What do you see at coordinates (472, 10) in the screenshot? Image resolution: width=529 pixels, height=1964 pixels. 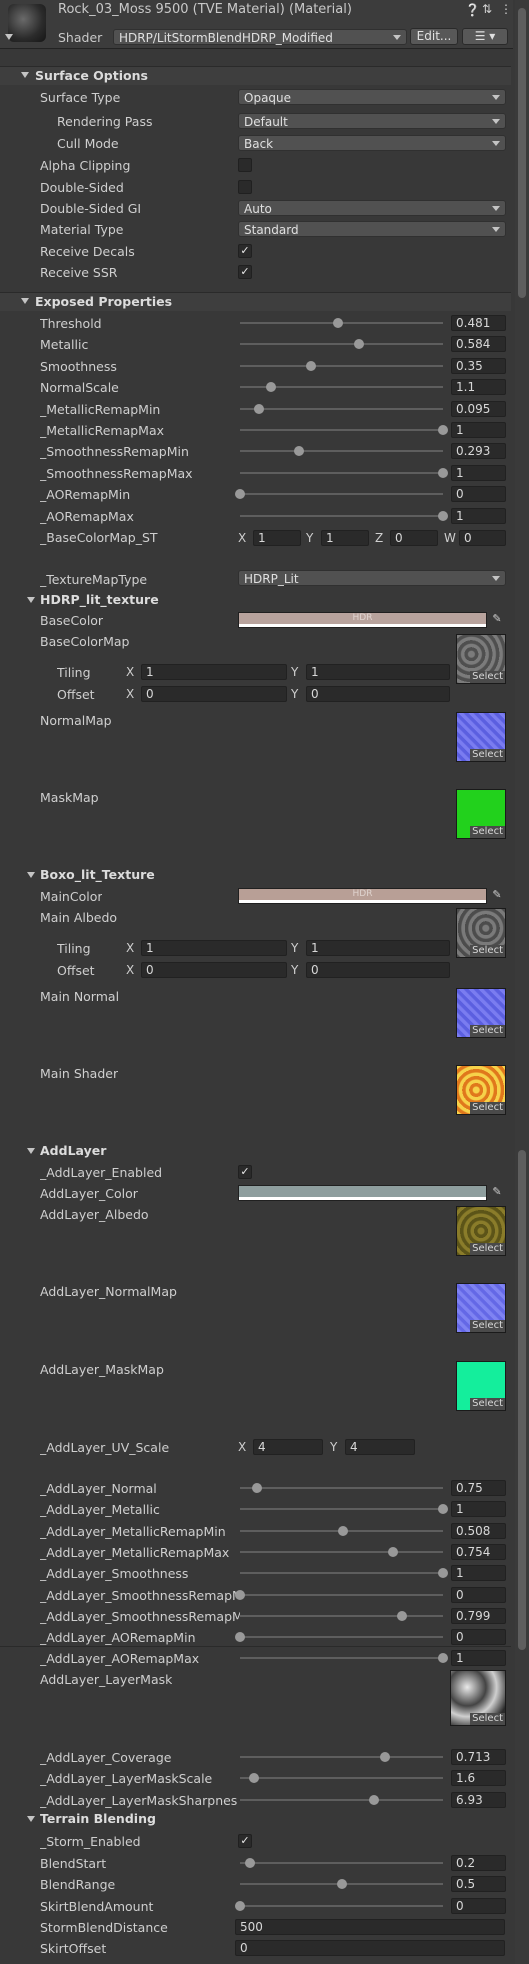 I see `help-icon: ❔` at bounding box center [472, 10].